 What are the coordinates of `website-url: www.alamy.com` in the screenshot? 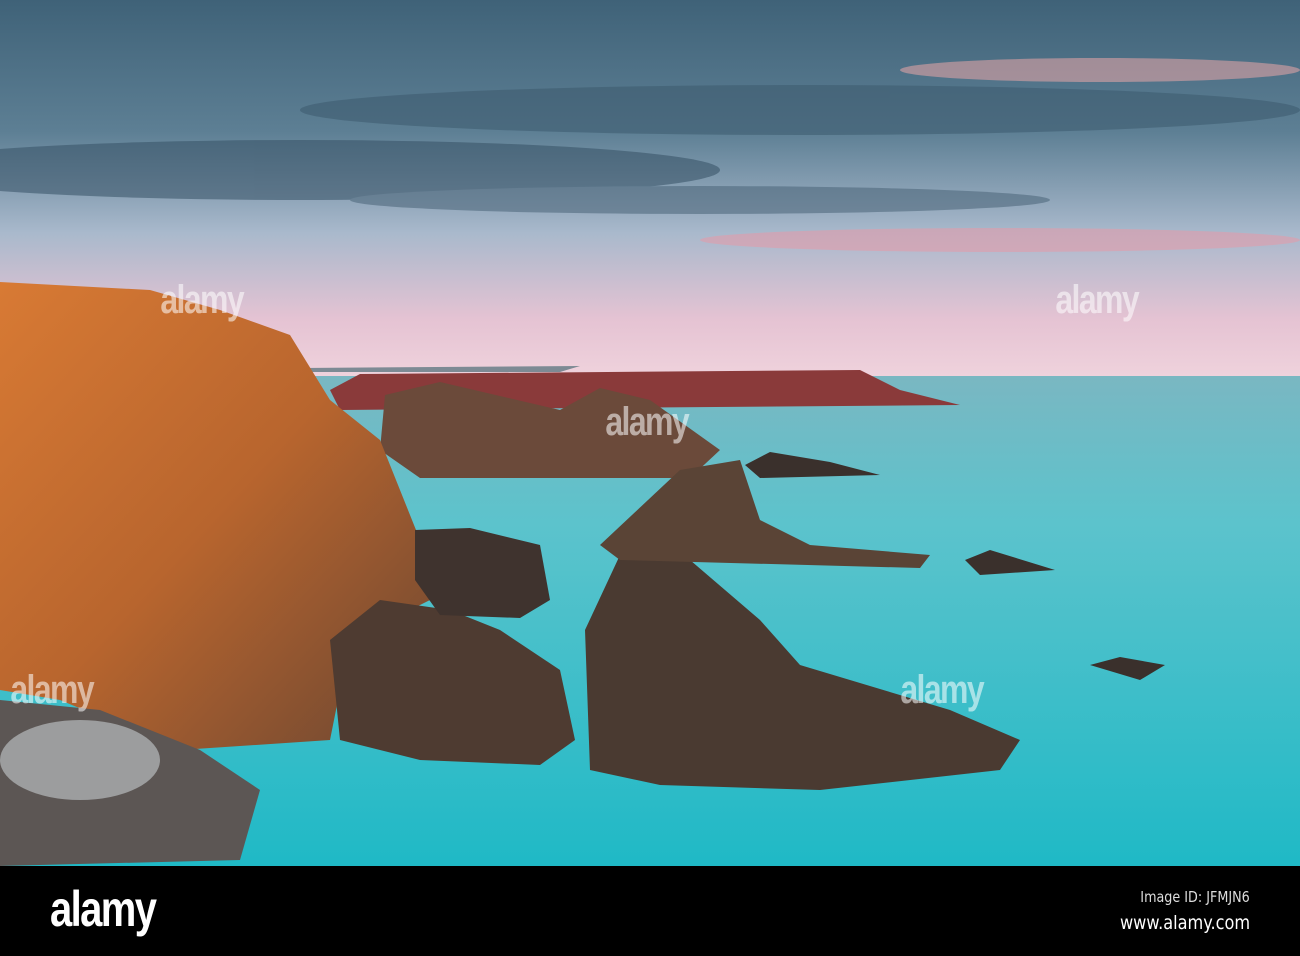 It's located at (1184, 923).